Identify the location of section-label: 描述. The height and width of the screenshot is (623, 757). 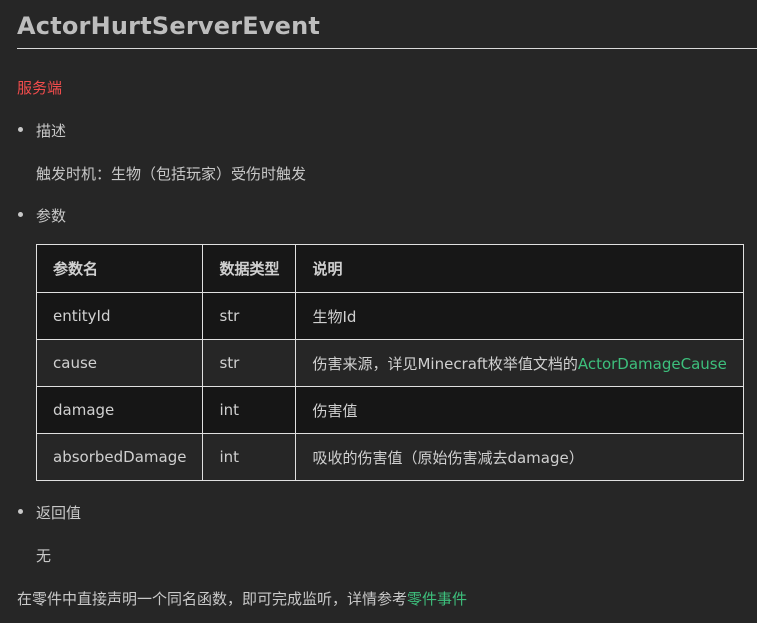
(51, 131).